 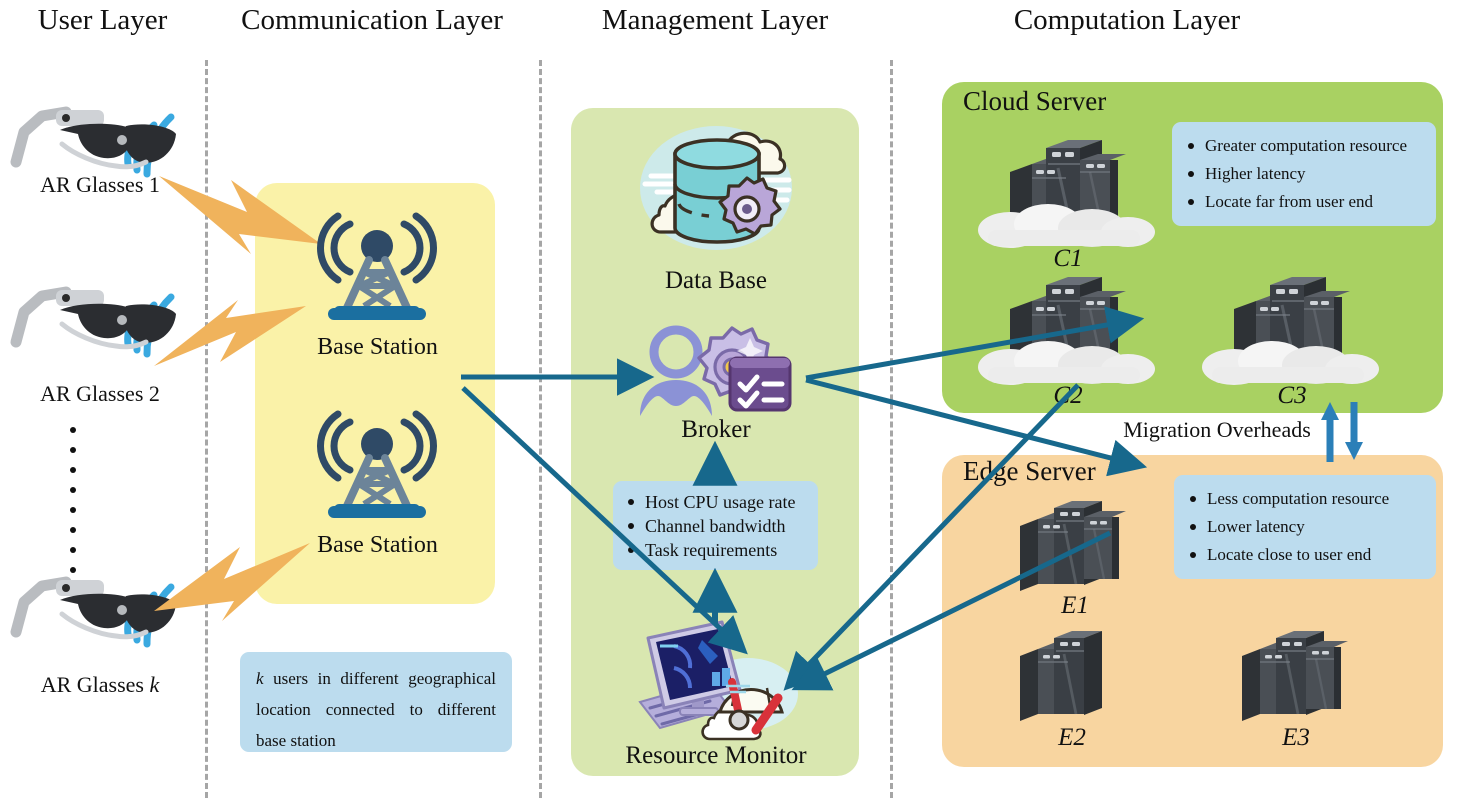 What do you see at coordinates (716, 755) in the screenshot?
I see `resource-monitor-label: Resource Monitor` at bounding box center [716, 755].